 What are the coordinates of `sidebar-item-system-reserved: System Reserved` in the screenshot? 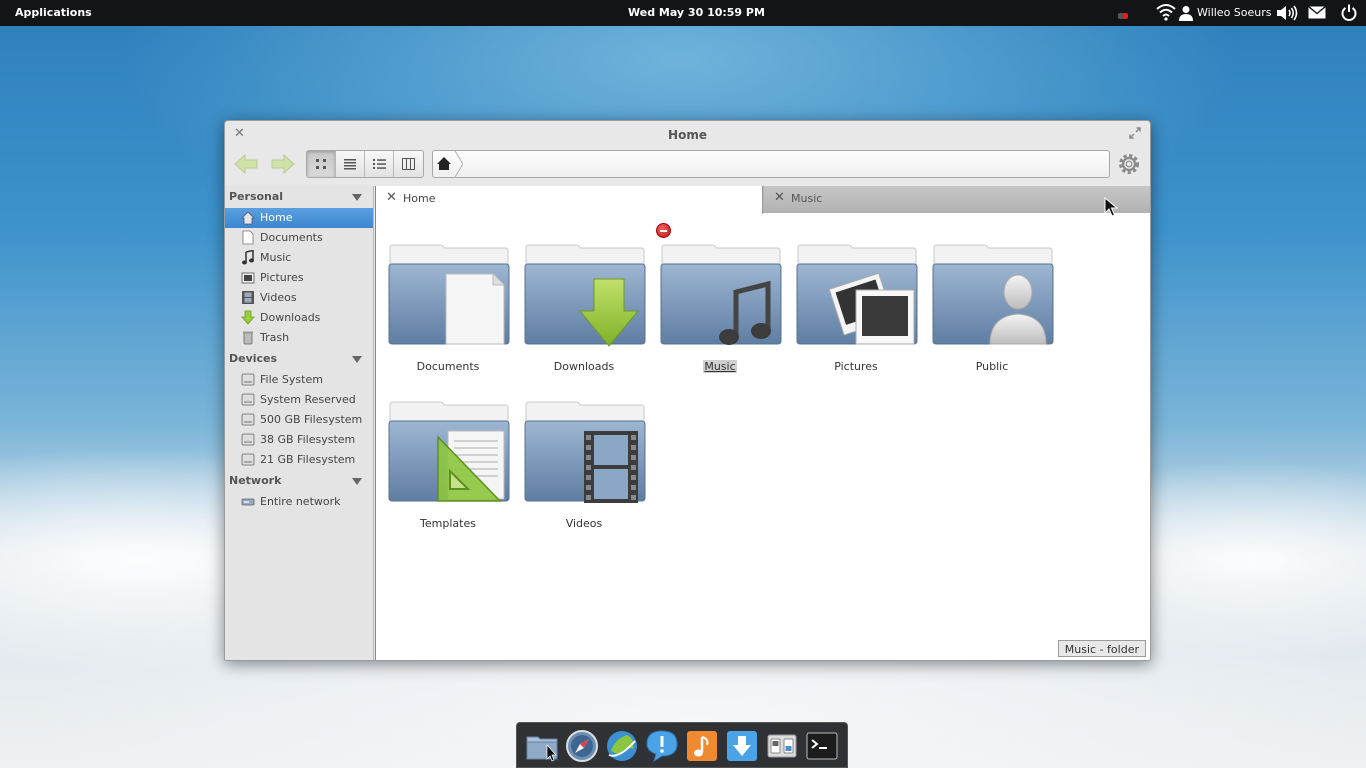 It's located at (299, 400).